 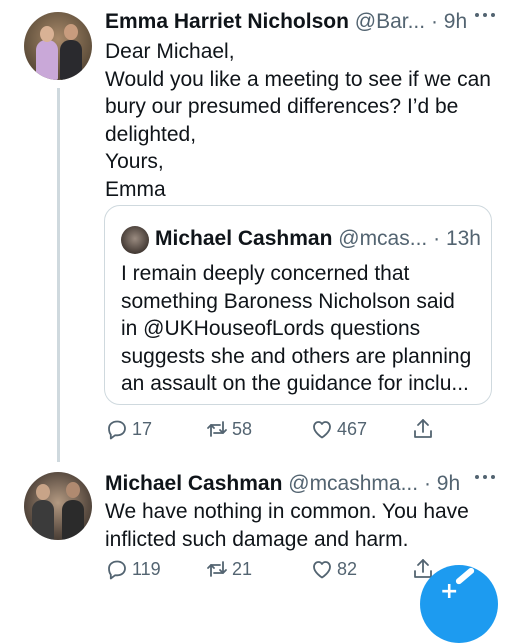 I want to click on tweet-text-line: Emma, so click(x=135, y=189).